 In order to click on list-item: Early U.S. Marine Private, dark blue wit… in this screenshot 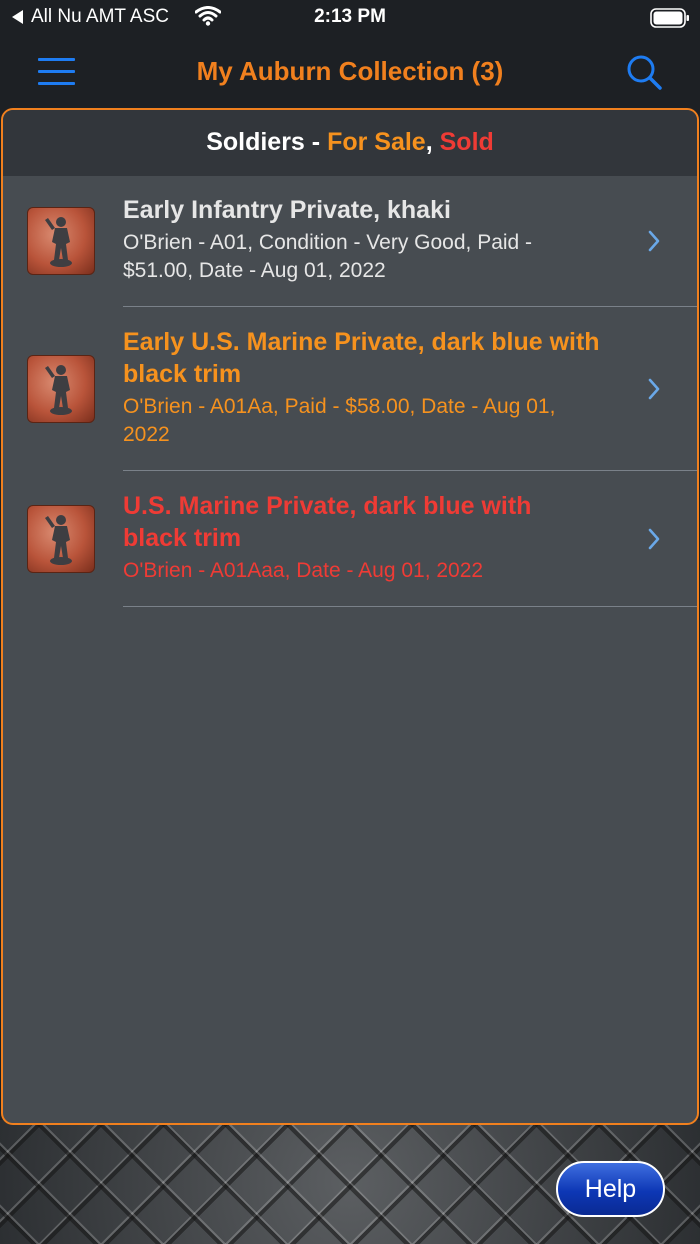, I will do `click(350, 390)`.